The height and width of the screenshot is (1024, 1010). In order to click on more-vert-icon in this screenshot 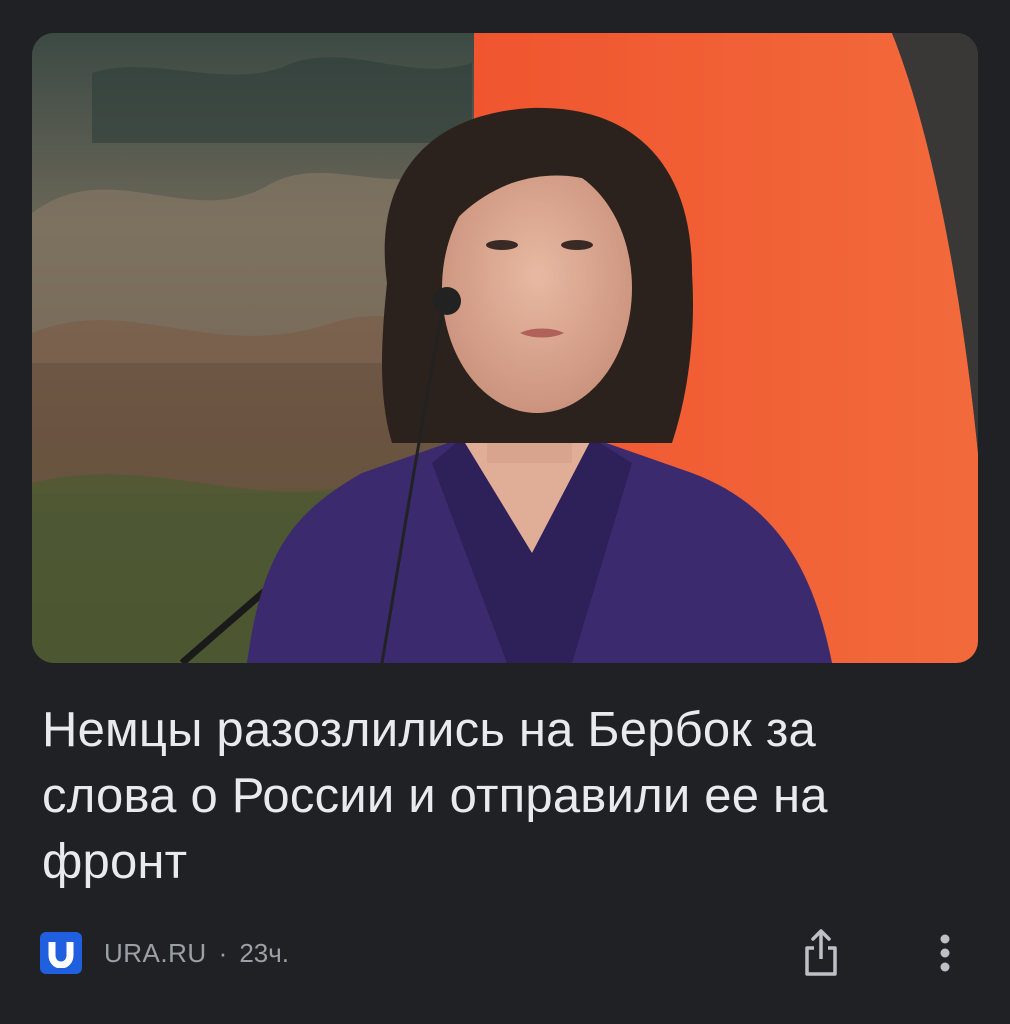, I will do `click(945, 953)`.